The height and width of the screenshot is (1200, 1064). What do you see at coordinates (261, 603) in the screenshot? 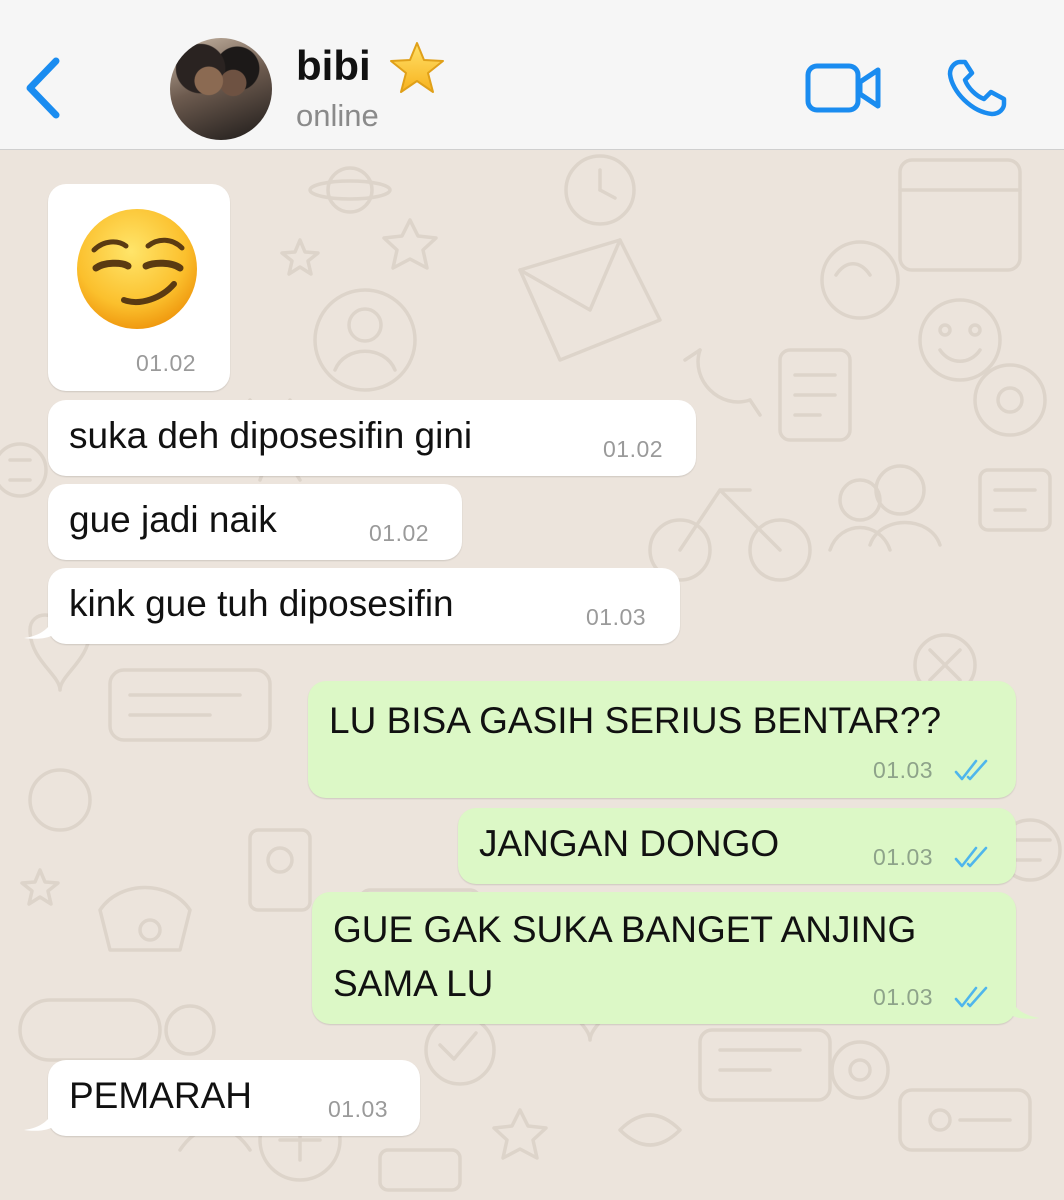
I see `message-text: kink gue tuh diposesifin` at bounding box center [261, 603].